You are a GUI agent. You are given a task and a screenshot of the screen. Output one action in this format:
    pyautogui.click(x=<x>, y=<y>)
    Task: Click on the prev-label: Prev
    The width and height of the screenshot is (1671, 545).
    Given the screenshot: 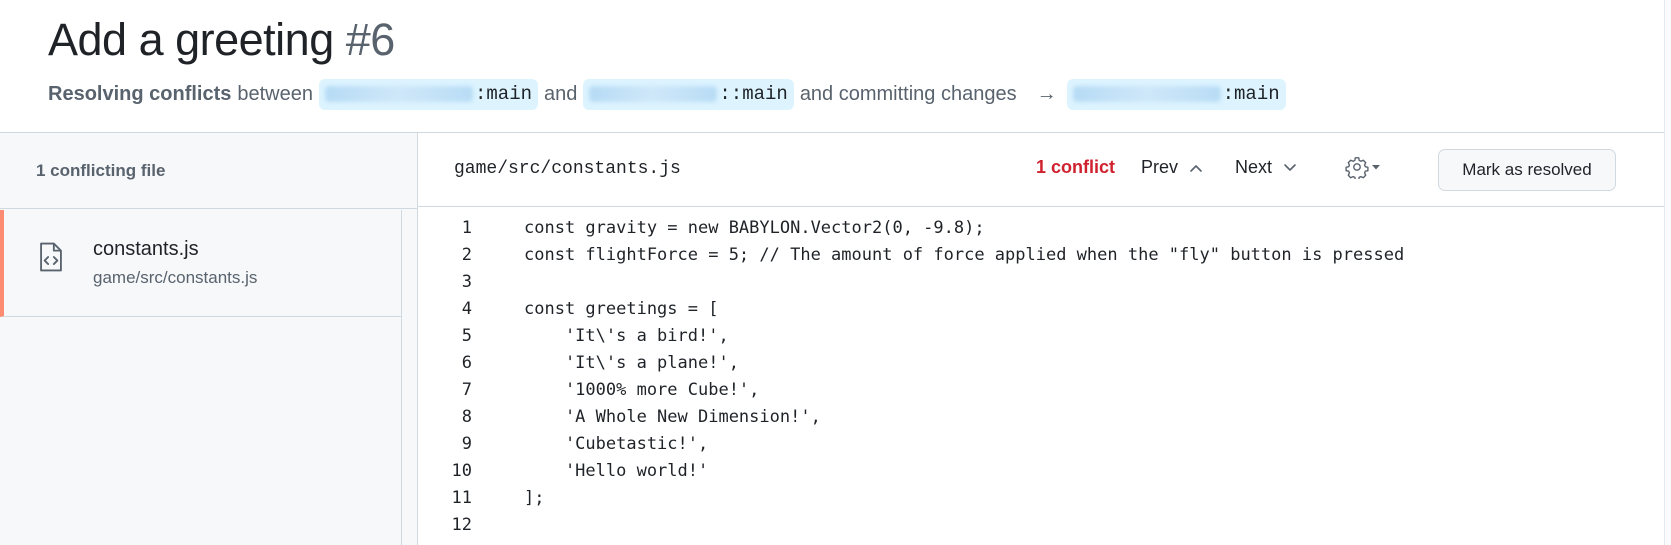 What is the action you would take?
    pyautogui.click(x=1160, y=167)
    